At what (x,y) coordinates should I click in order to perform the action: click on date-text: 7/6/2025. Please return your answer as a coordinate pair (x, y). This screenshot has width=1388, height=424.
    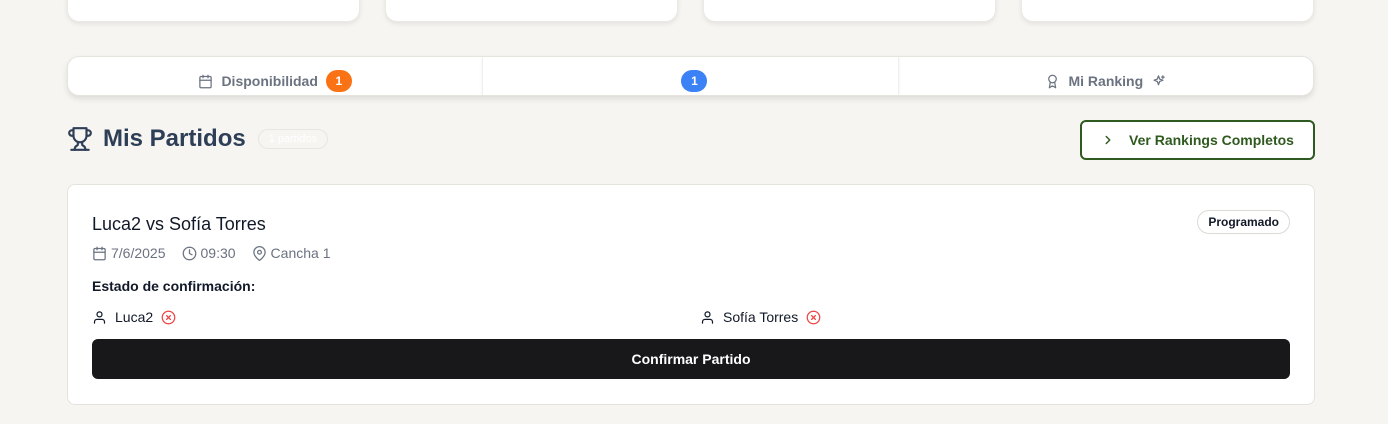
    Looking at the image, I should click on (138, 253).